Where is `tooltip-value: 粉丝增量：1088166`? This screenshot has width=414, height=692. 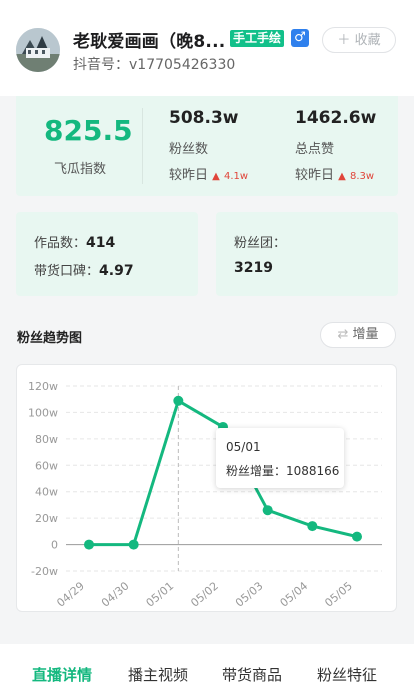
tooltip-value: 粉丝增量：1088166 is located at coordinates (283, 471).